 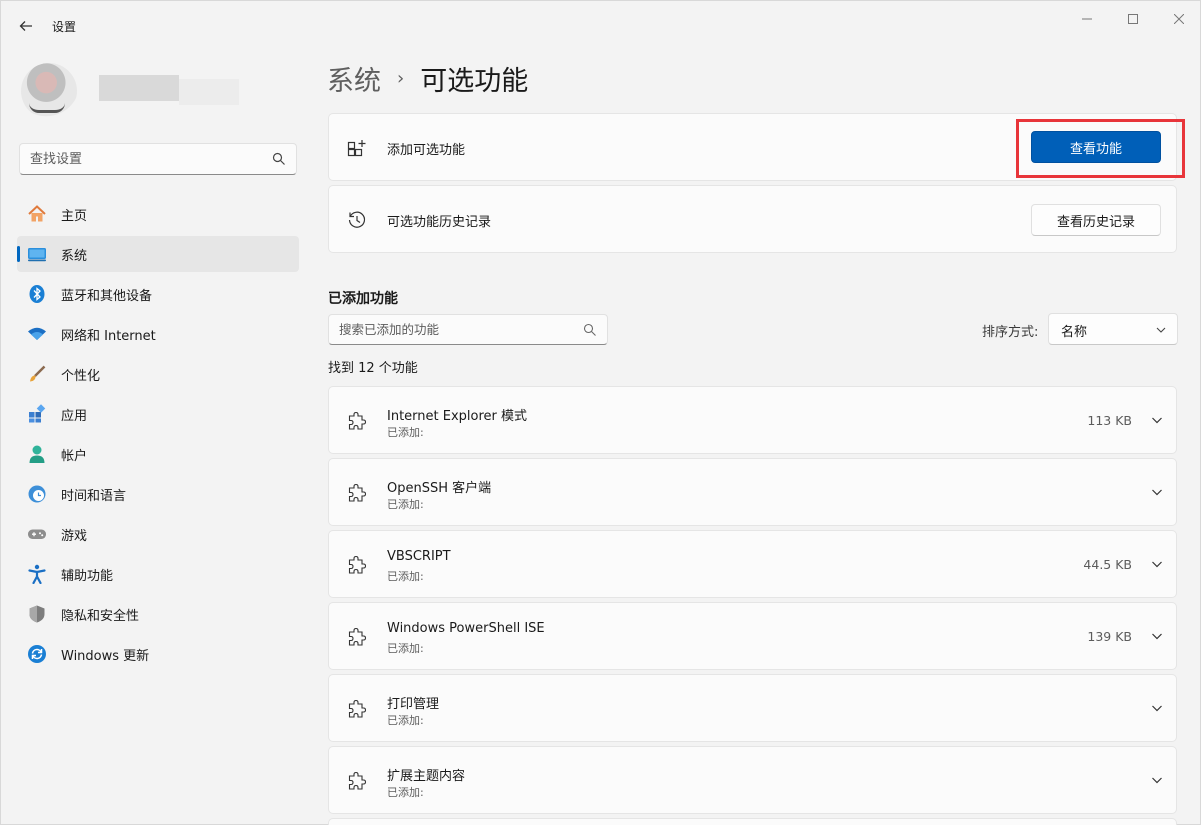 What do you see at coordinates (752, 492) in the screenshot?
I see `feature-row: OpenSSH 客户端 已添加:` at bounding box center [752, 492].